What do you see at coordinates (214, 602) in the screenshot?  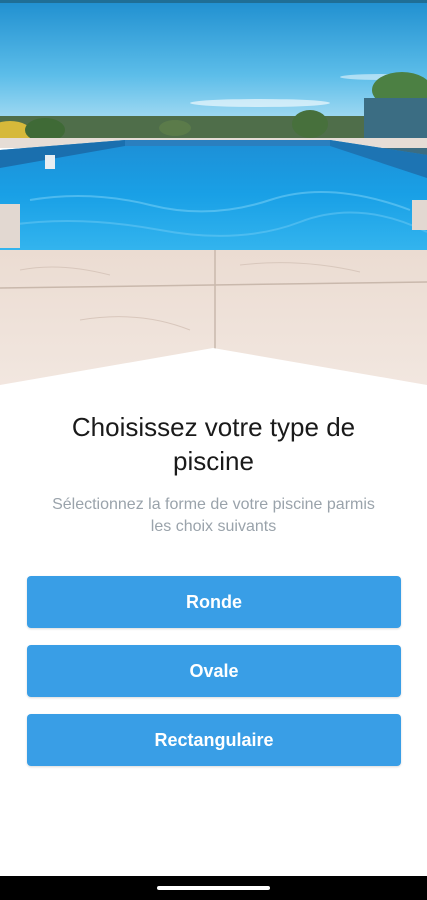 I see `ronde-button: Ronde` at bounding box center [214, 602].